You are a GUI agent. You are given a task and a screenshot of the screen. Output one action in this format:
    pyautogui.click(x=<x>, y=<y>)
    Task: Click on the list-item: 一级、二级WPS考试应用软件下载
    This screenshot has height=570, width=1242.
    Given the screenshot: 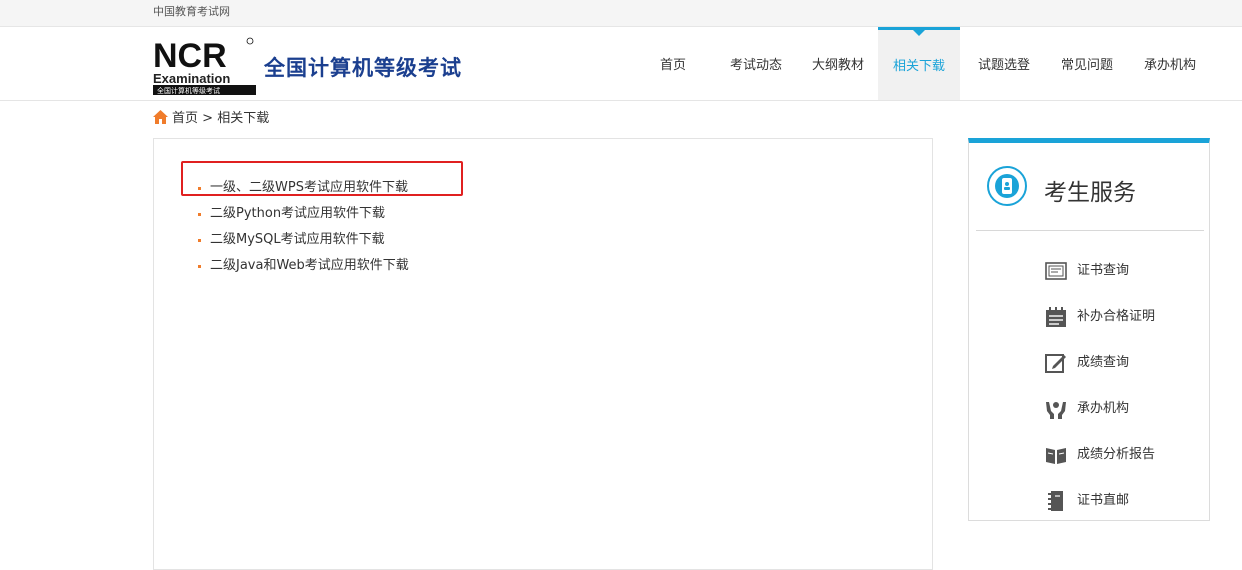 What is the action you would take?
    pyautogui.click(x=303, y=188)
    